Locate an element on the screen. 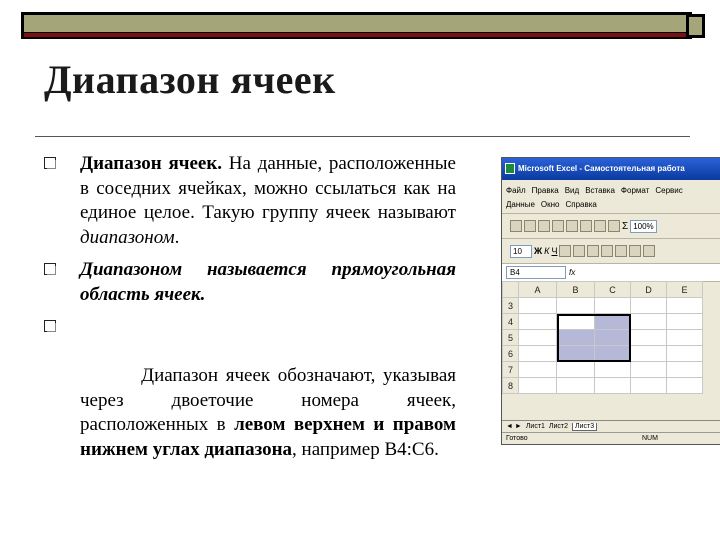 This screenshot has height=540, width=720. undo-icon is located at coordinates (614, 226).